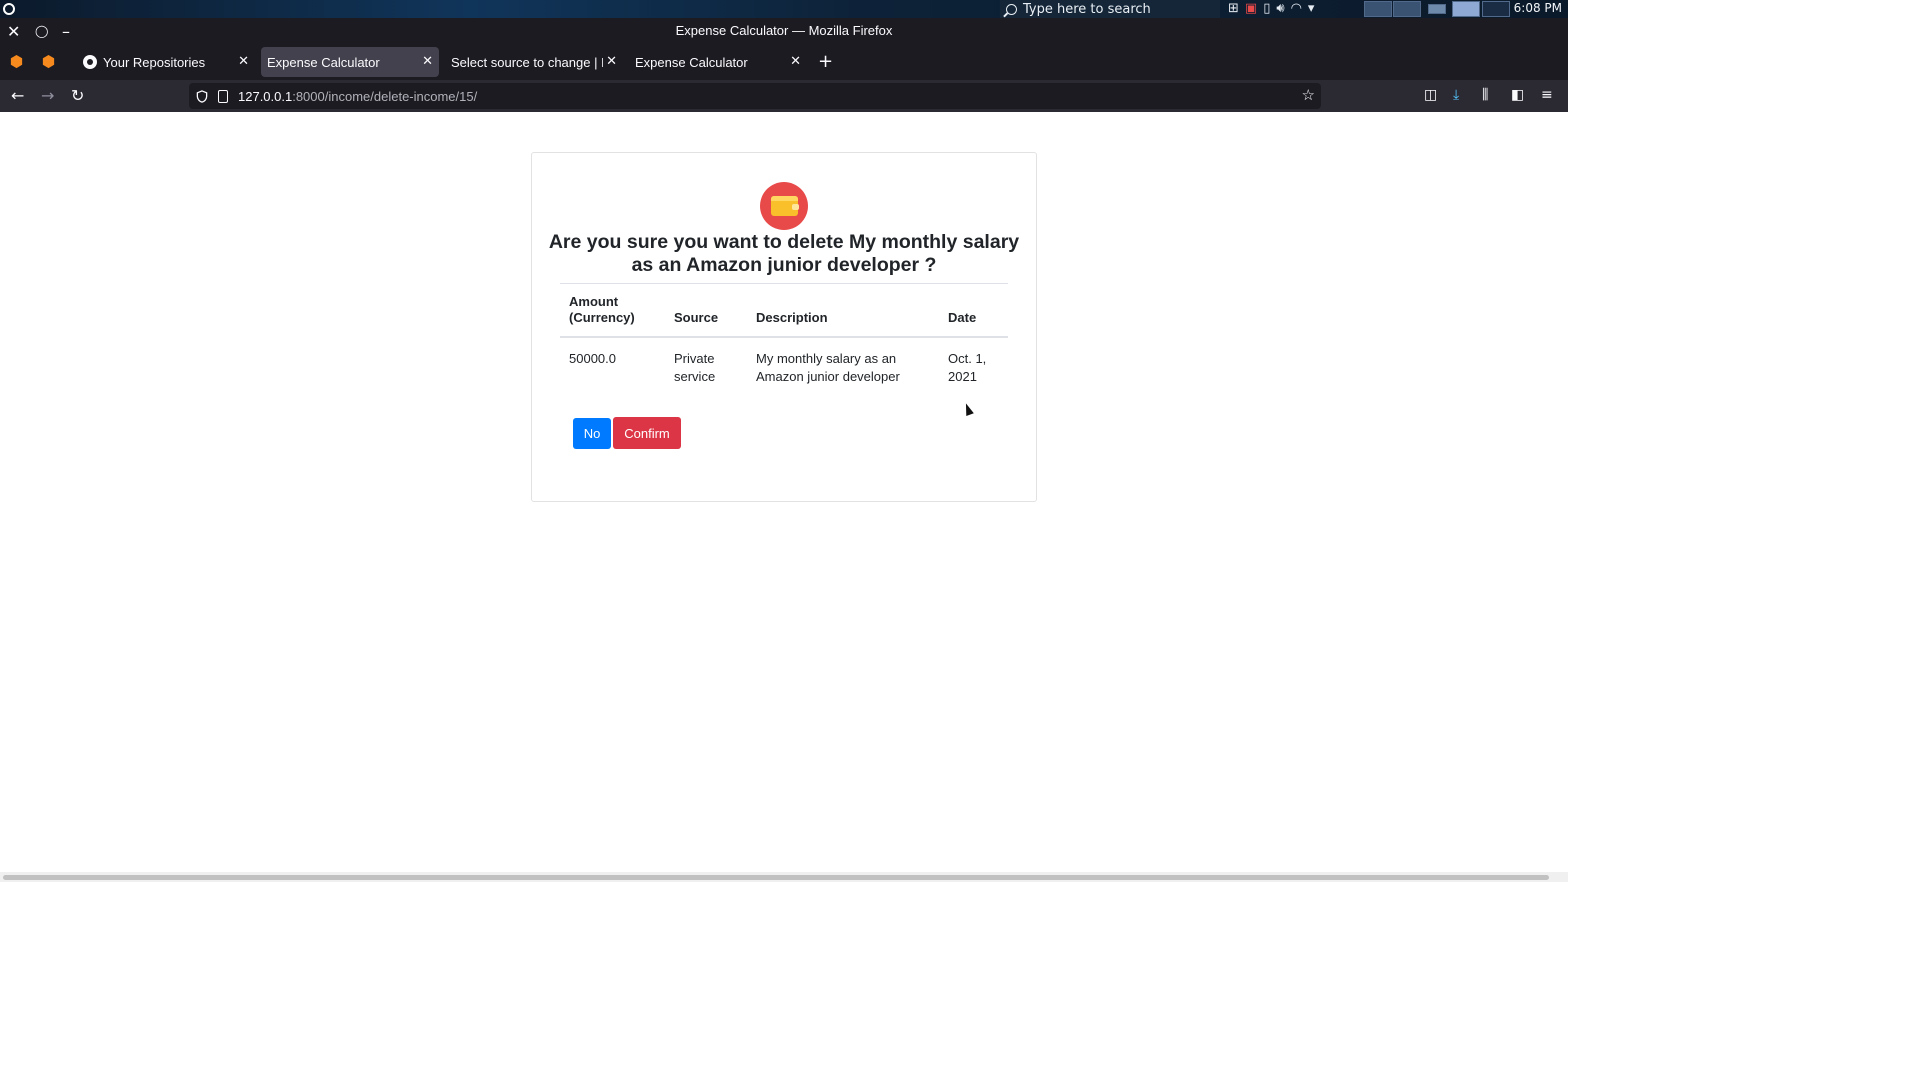 This screenshot has width=1920, height=1080. What do you see at coordinates (1308, 95) in the screenshot?
I see `bookmark-star-icon: ☆` at bounding box center [1308, 95].